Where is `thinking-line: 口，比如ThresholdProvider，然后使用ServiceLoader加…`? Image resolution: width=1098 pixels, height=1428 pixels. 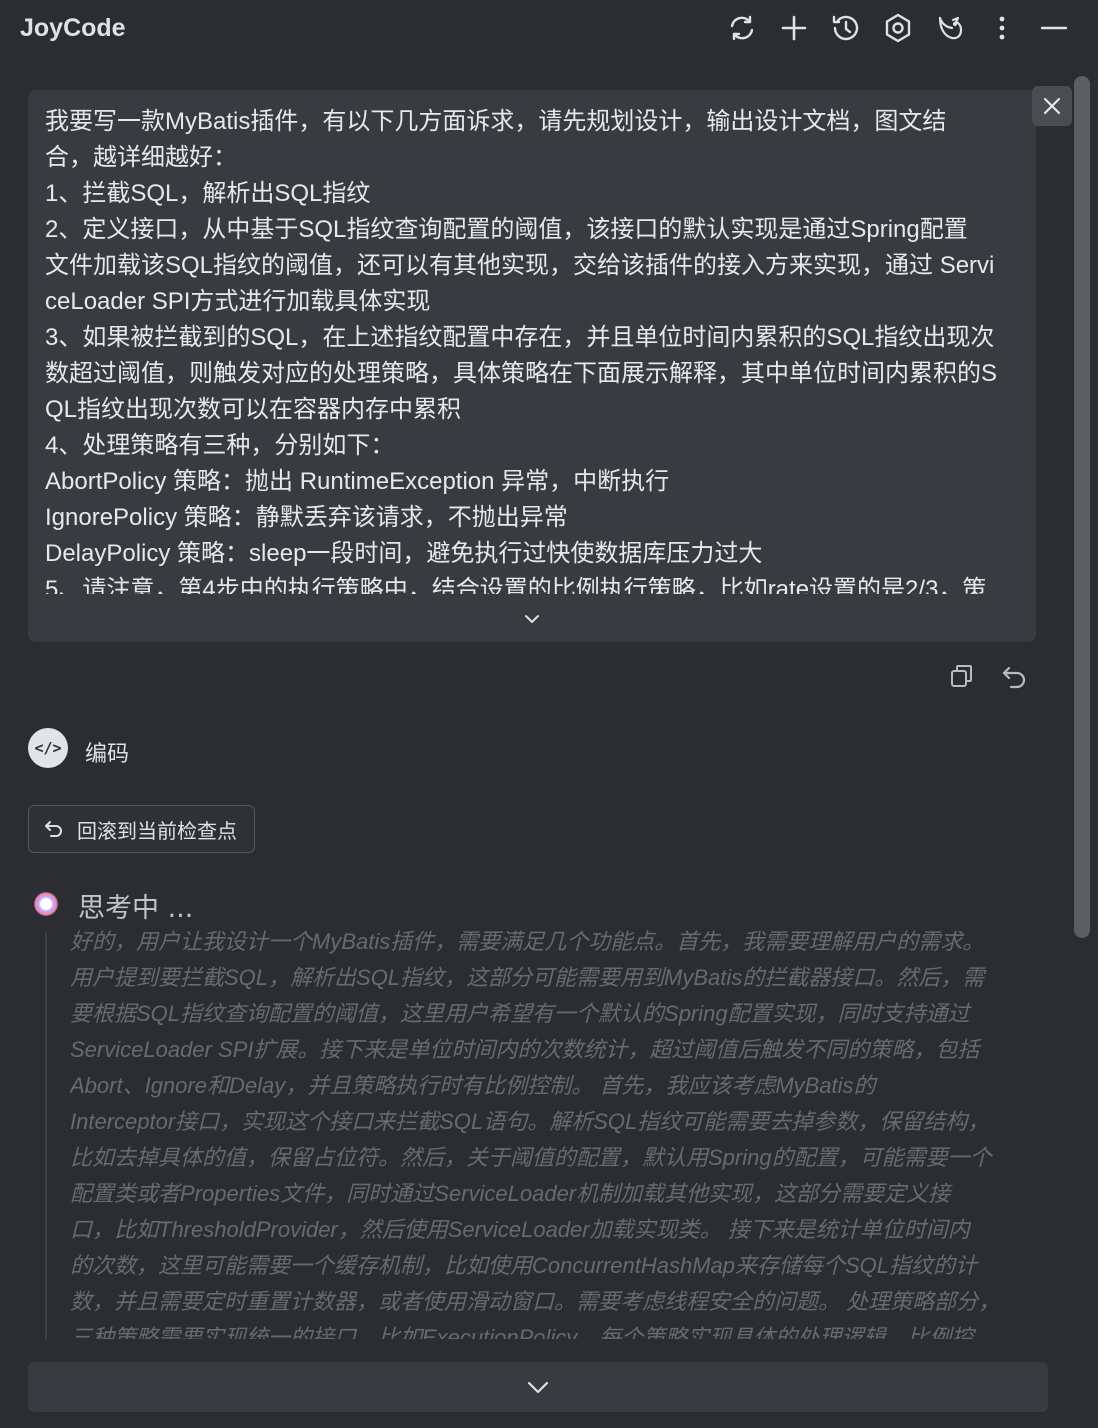
thinking-line: 口，比如ThresholdProvider，然后使用ServiceLoader加… is located at coordinates (520, 1229).